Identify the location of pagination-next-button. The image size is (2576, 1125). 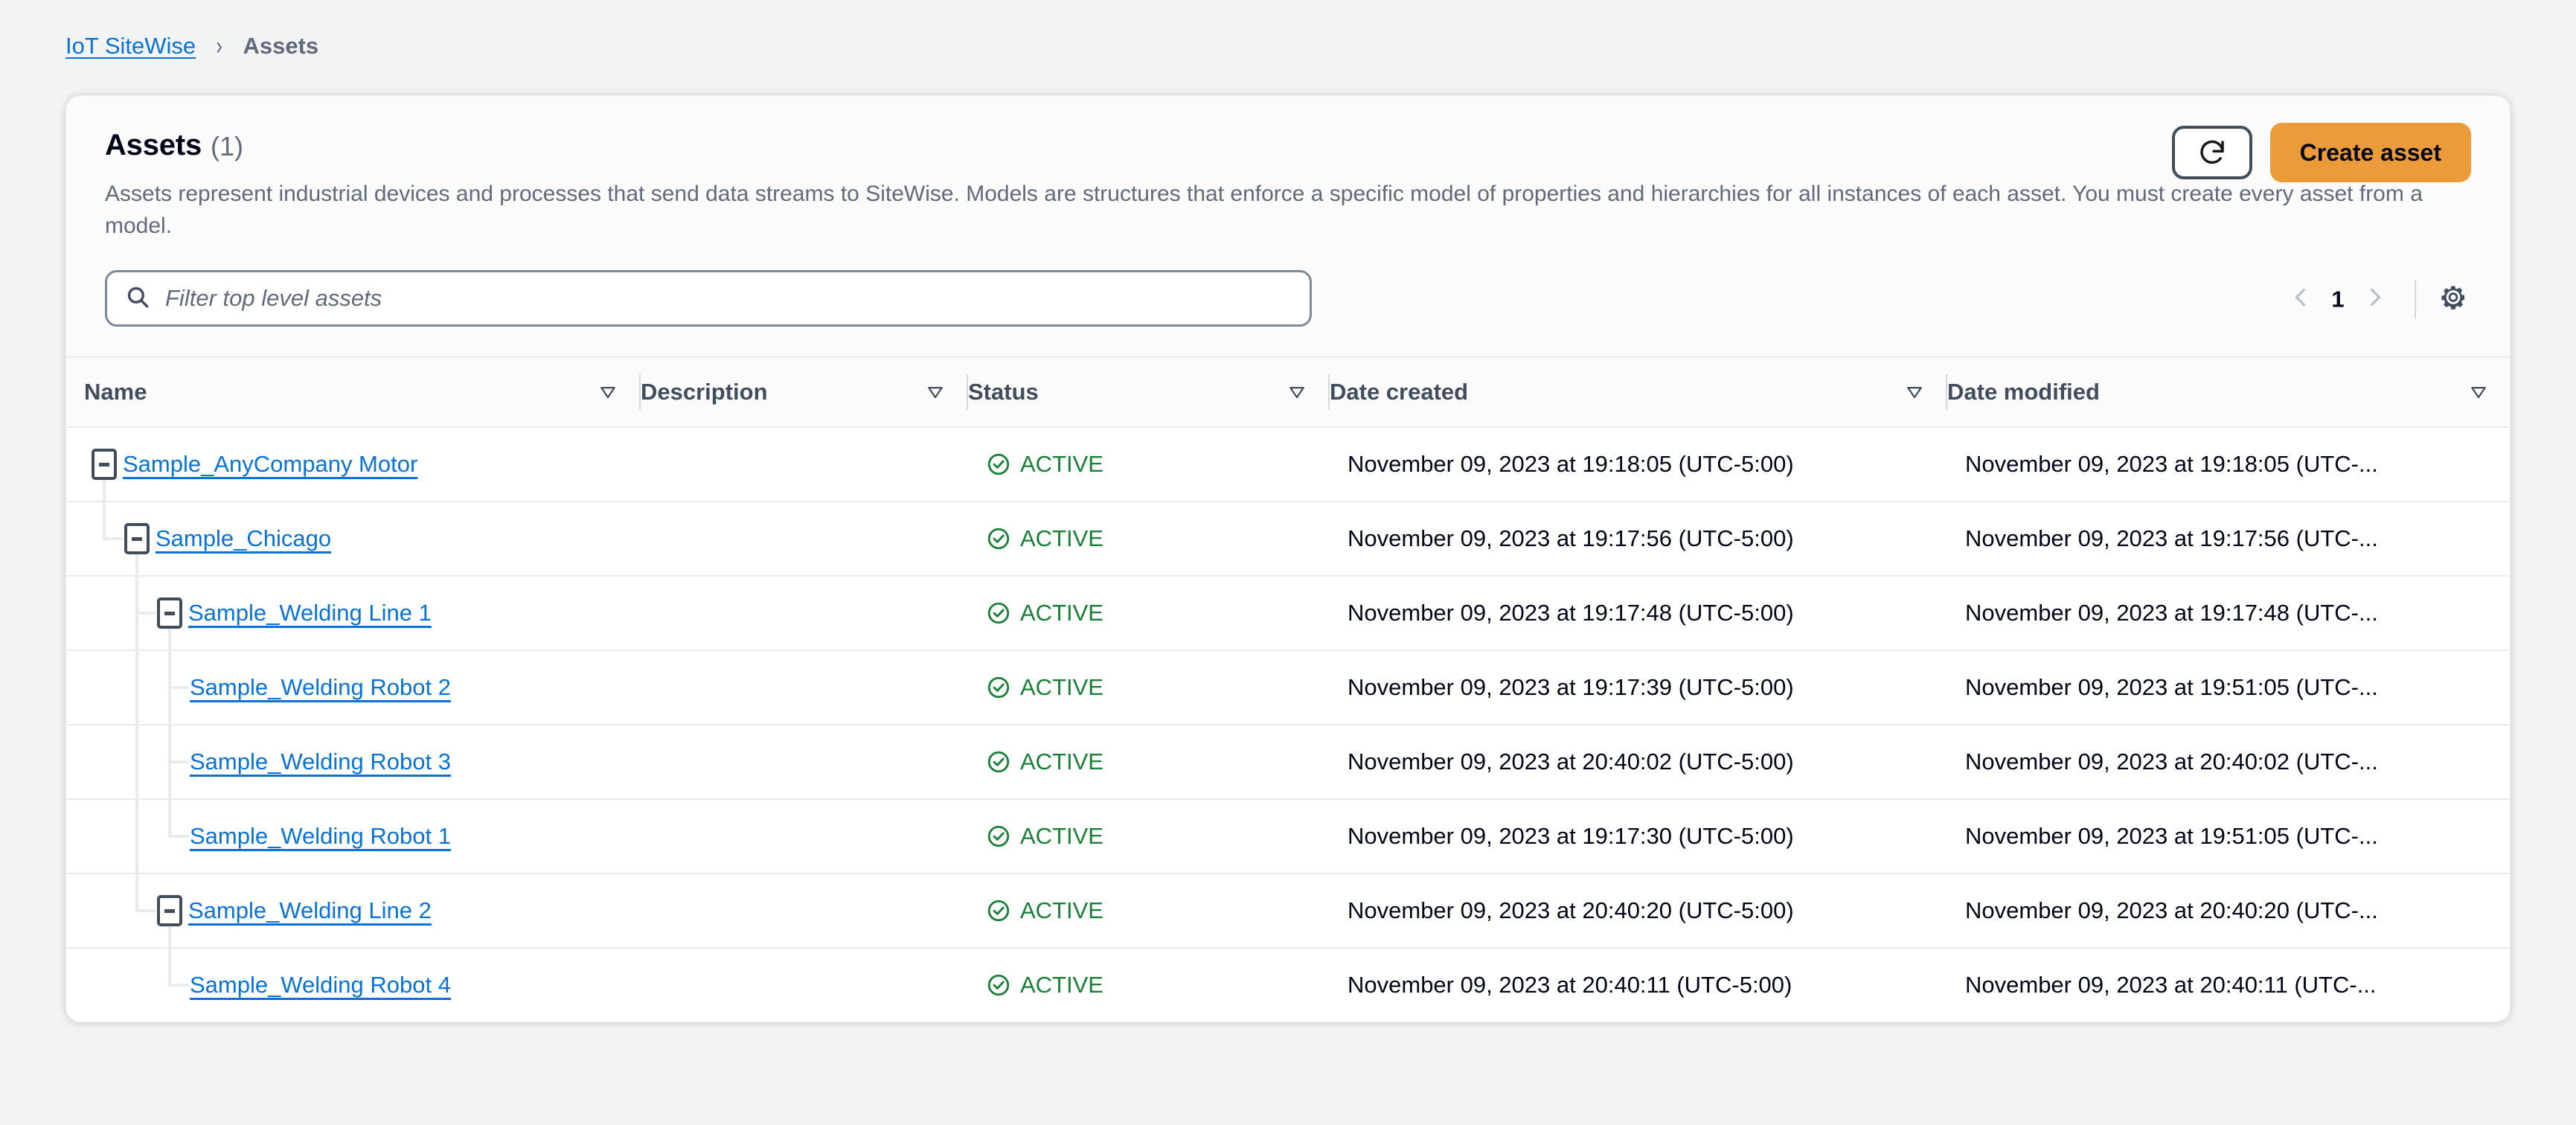
(2375, 299).